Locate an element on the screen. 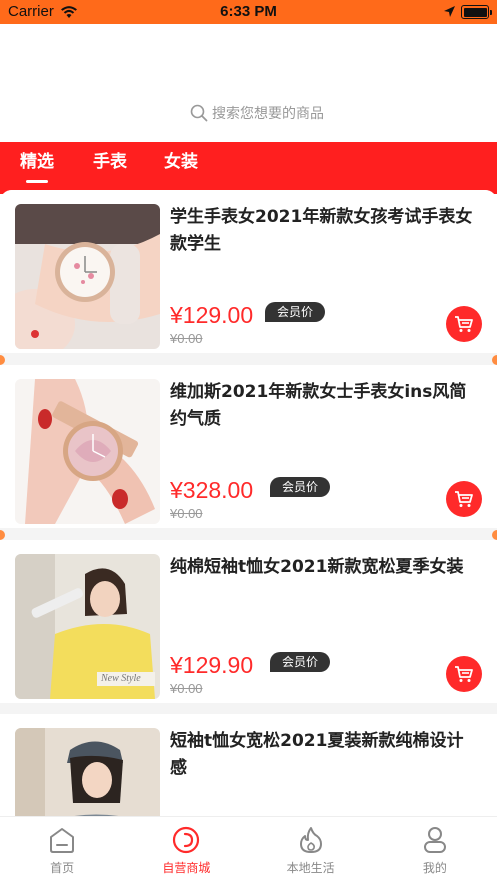 The width and height of the screenshot is (497, 883). product-price: ¥328.00 is located at coordinates (212, 490).